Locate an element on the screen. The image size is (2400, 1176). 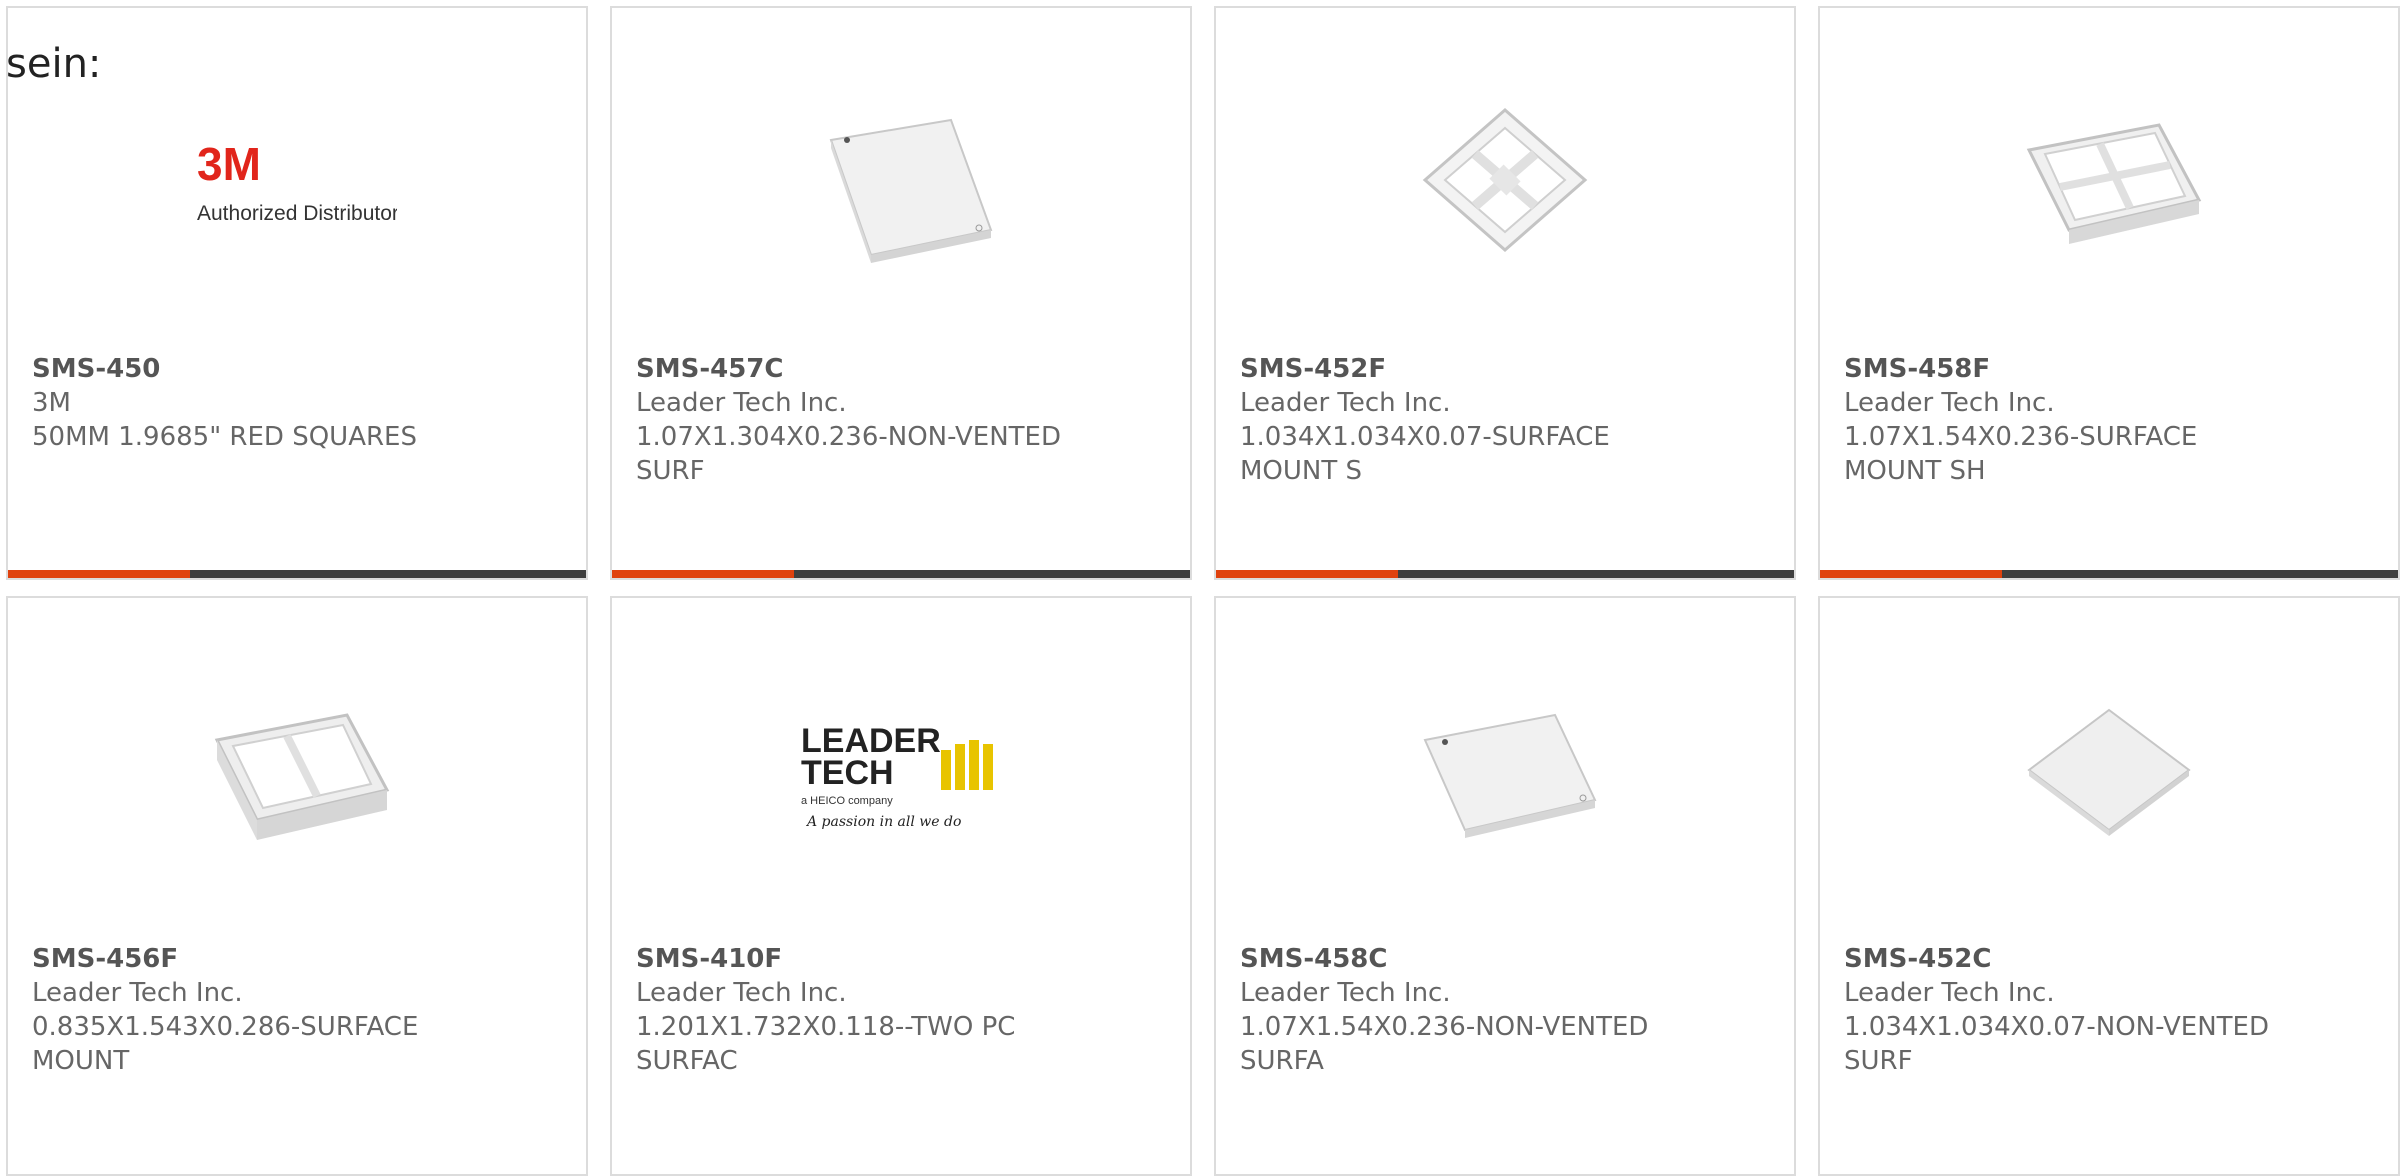
product-description: 1.201X1.732X0.118--TWO PC SURFAC is located at coordinates (826, 1044).